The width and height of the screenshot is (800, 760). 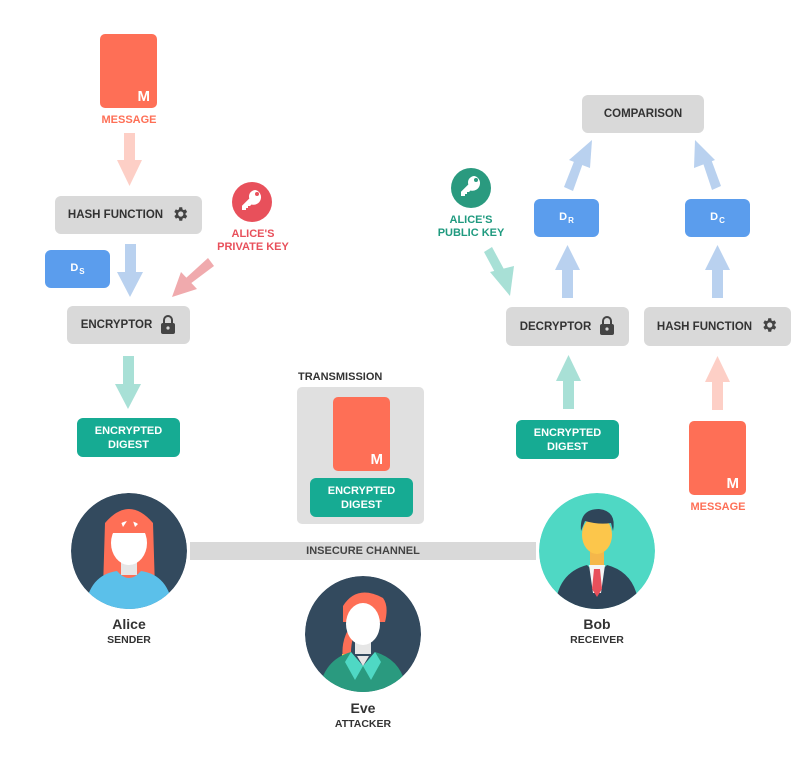 I want to click on arrow-encryptor-to-digest, so click(x=128, y=382).